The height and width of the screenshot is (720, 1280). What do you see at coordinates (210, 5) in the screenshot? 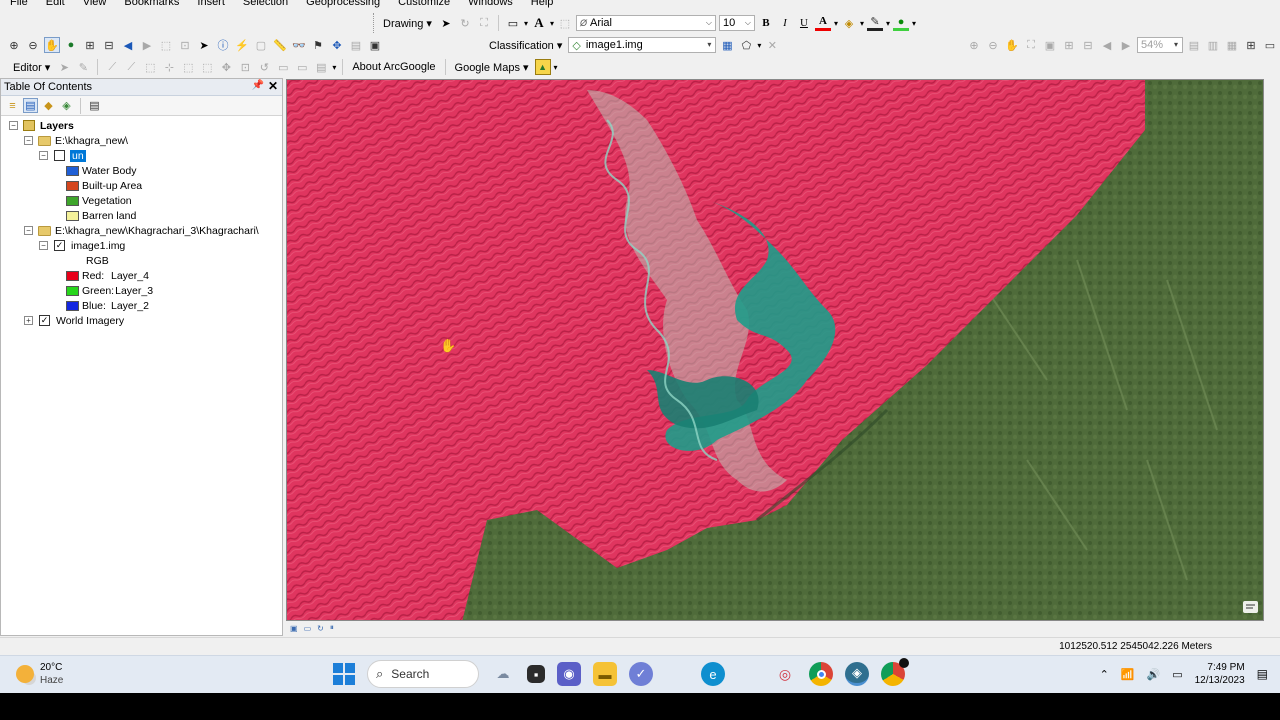
I see `menu-insert: Insert` at bounding box center [210, 5].